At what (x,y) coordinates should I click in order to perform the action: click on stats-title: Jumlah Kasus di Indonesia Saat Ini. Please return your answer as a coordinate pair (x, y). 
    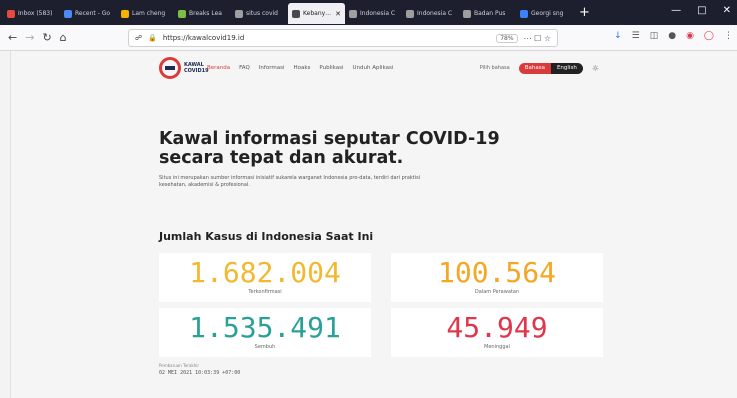
    Looking at the image, I should click on (266, 236).